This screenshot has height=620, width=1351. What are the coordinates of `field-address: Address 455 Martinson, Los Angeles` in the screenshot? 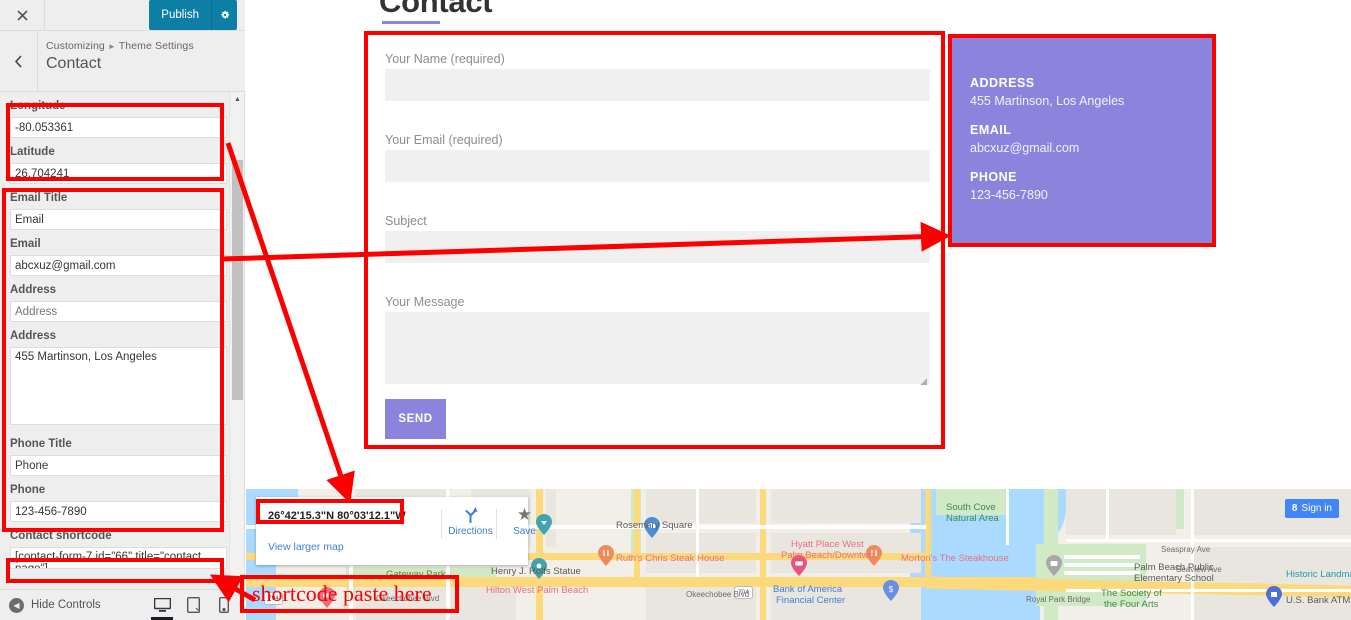 It's located at (118, 376).